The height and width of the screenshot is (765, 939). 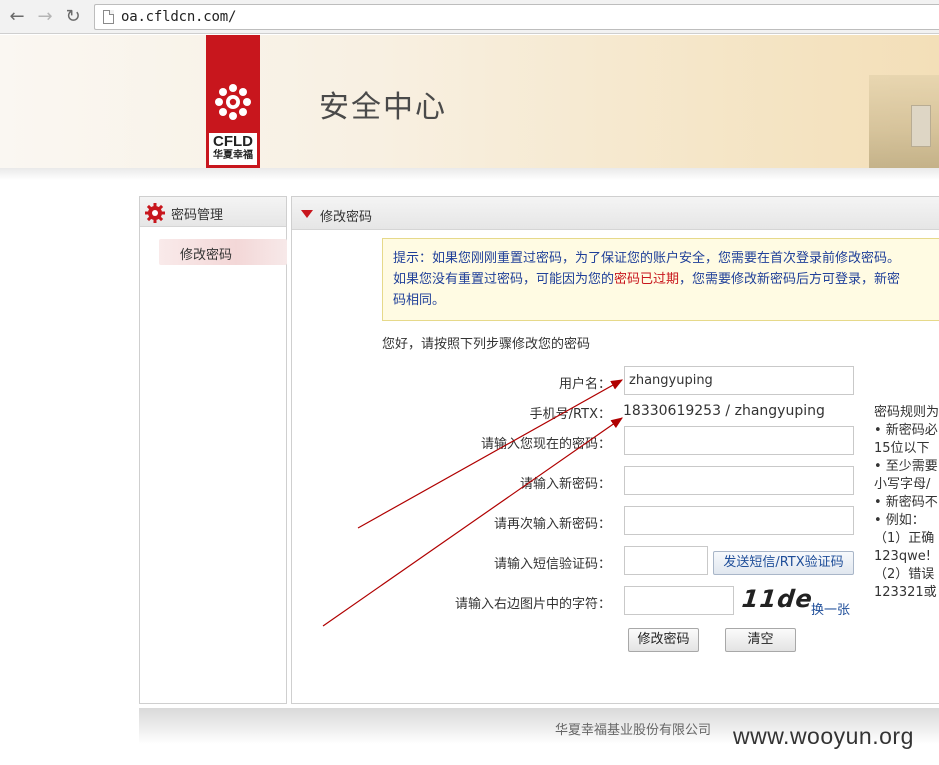 What do you see at coordinates (679, 600) in the screenshot?
I see `captcha-input` at bounding box center [679, 600].